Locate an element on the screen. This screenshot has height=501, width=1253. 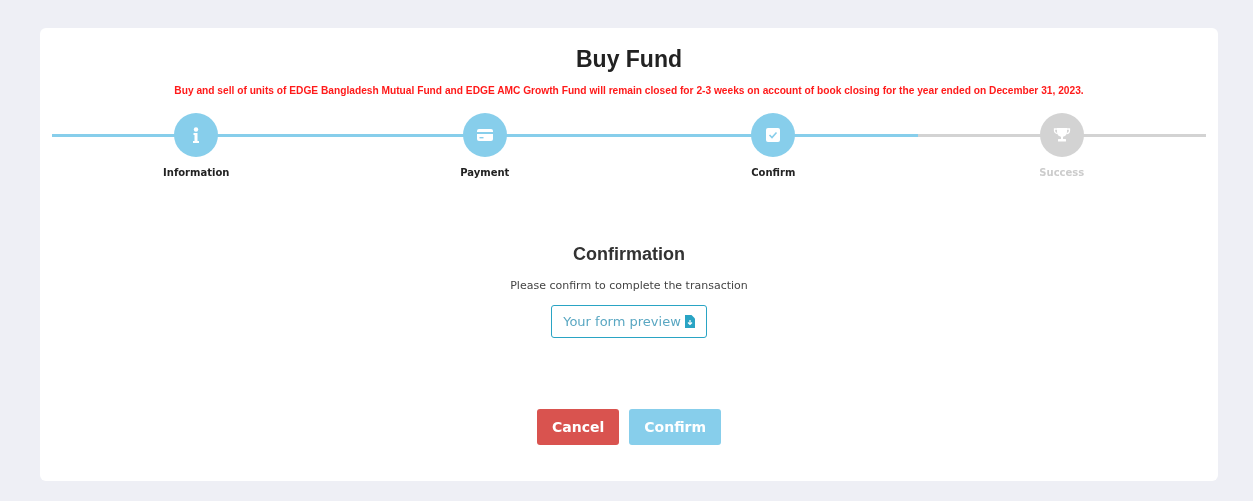
cancel-button: Cancel is located at coordinates (578, 427).